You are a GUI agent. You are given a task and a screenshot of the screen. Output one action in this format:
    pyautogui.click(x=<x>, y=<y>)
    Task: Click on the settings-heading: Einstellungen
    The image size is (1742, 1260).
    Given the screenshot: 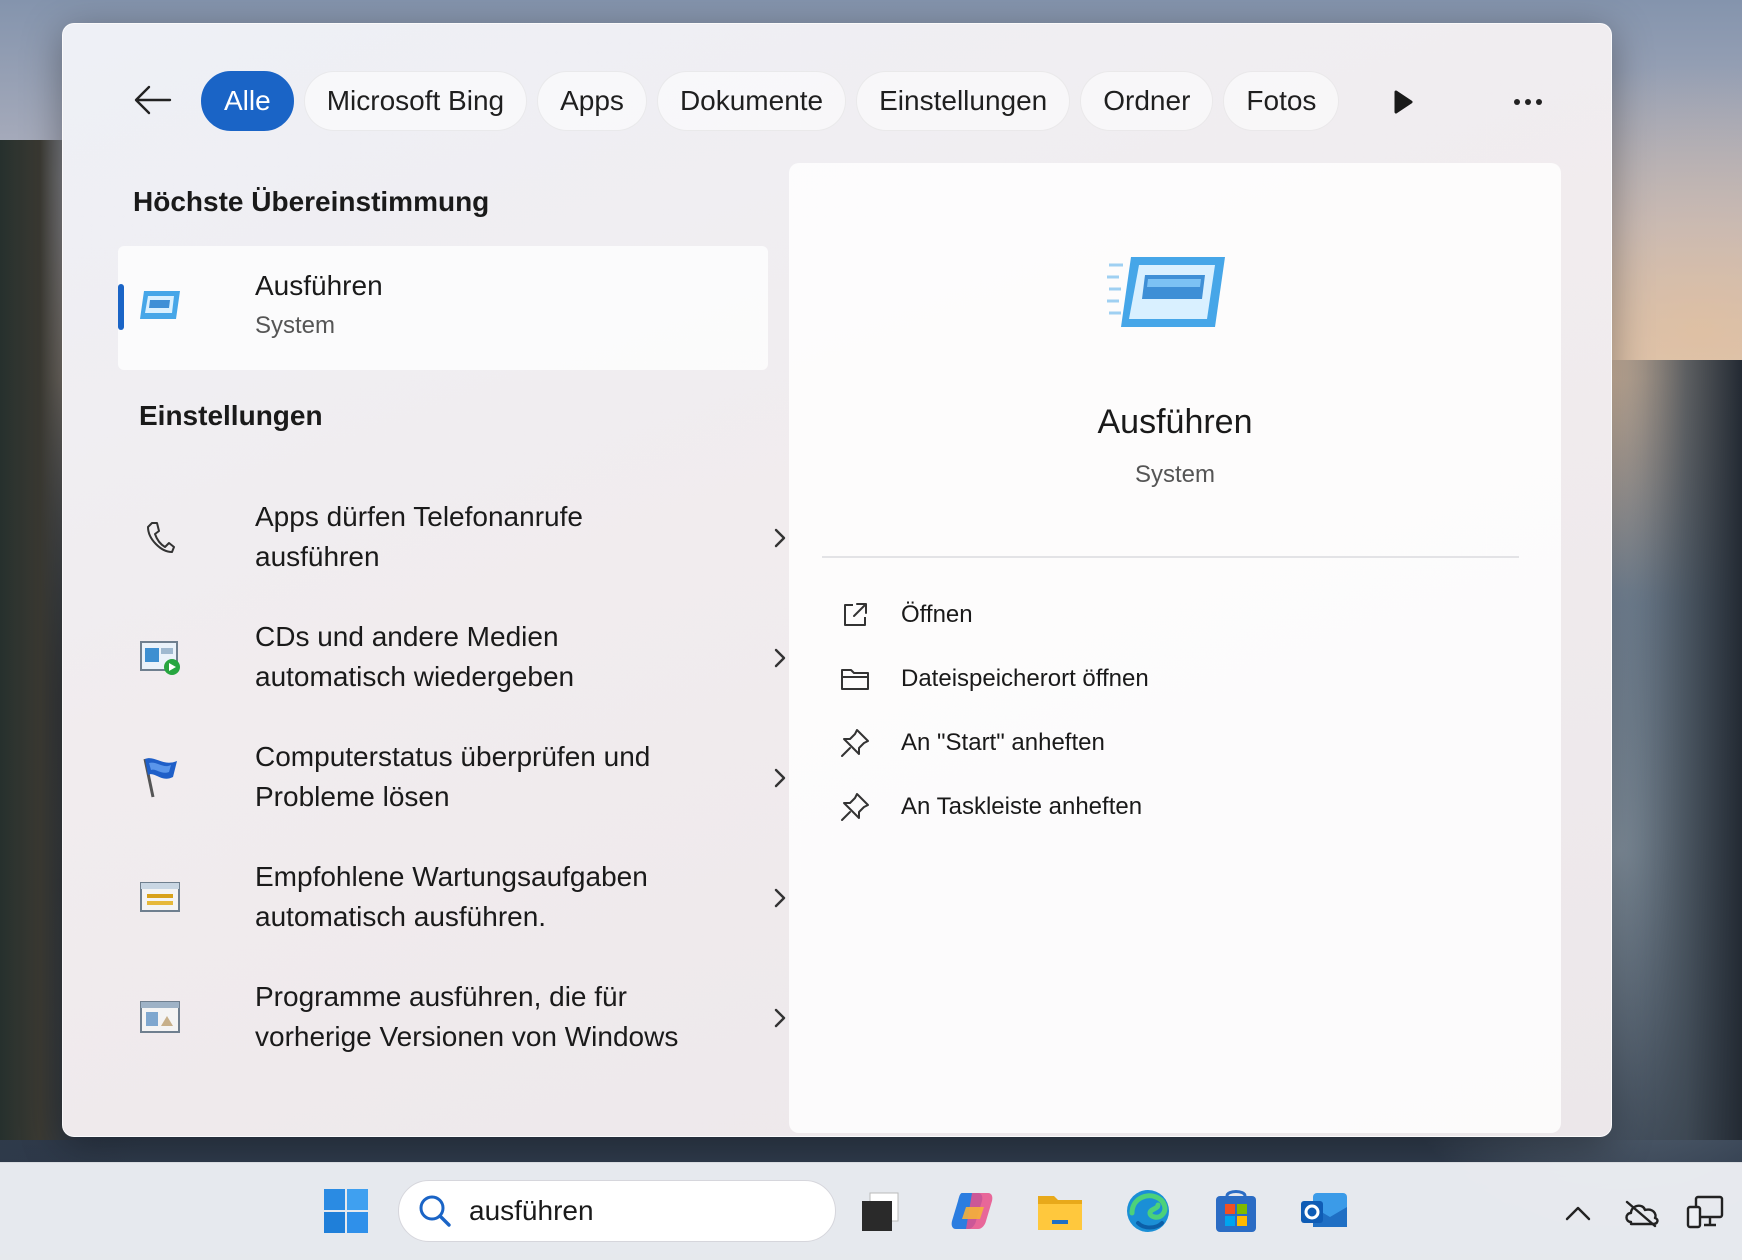 What is the action you would take?
    pyautogui.click(x=231, y=415)
    